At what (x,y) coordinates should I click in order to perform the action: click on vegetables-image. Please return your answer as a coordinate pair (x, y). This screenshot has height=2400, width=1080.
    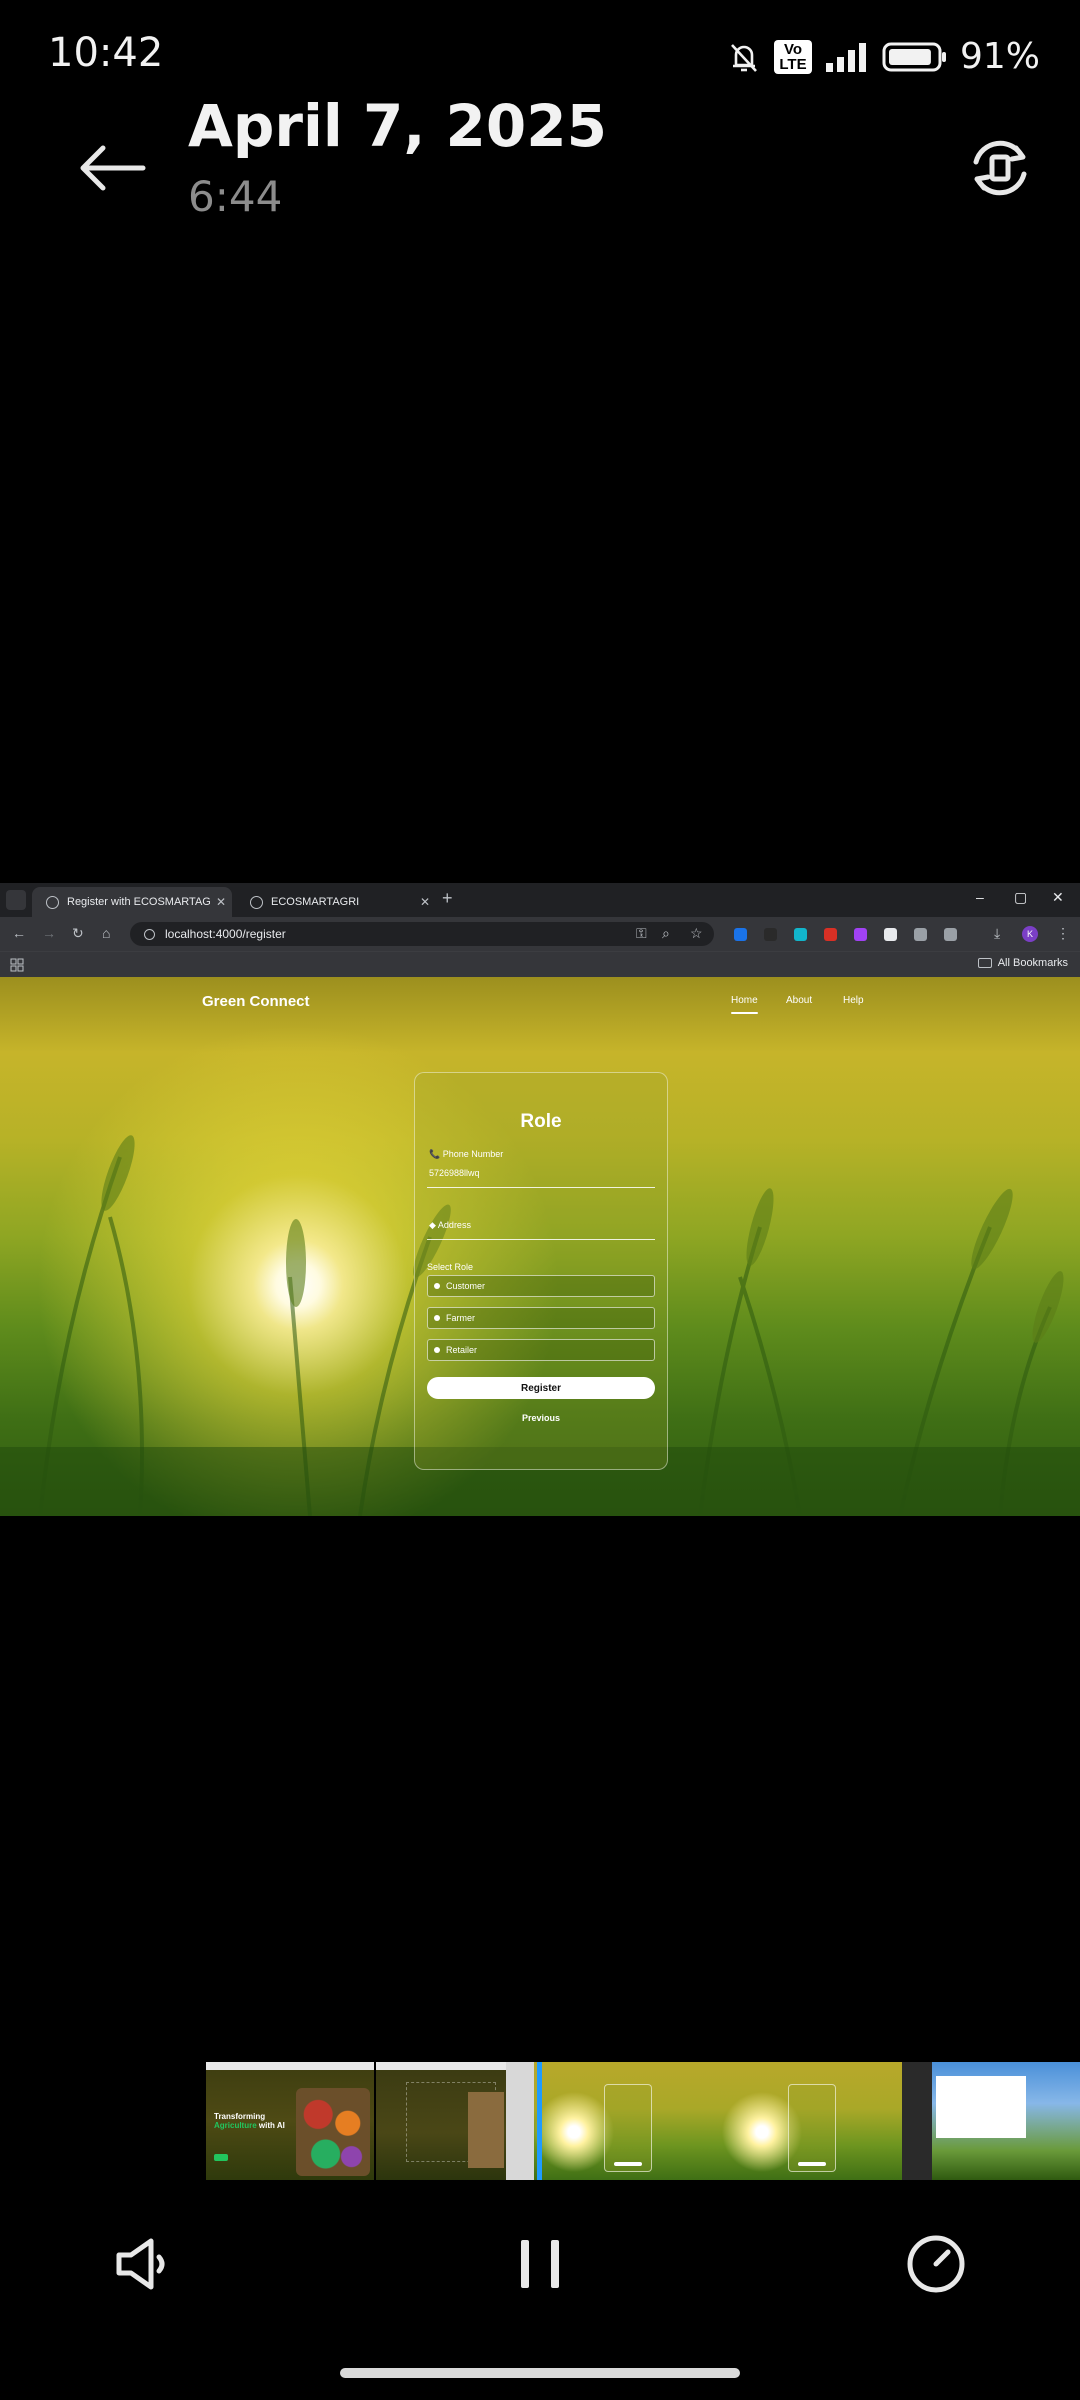
    Looking at the image, I should click on (333, 2132).